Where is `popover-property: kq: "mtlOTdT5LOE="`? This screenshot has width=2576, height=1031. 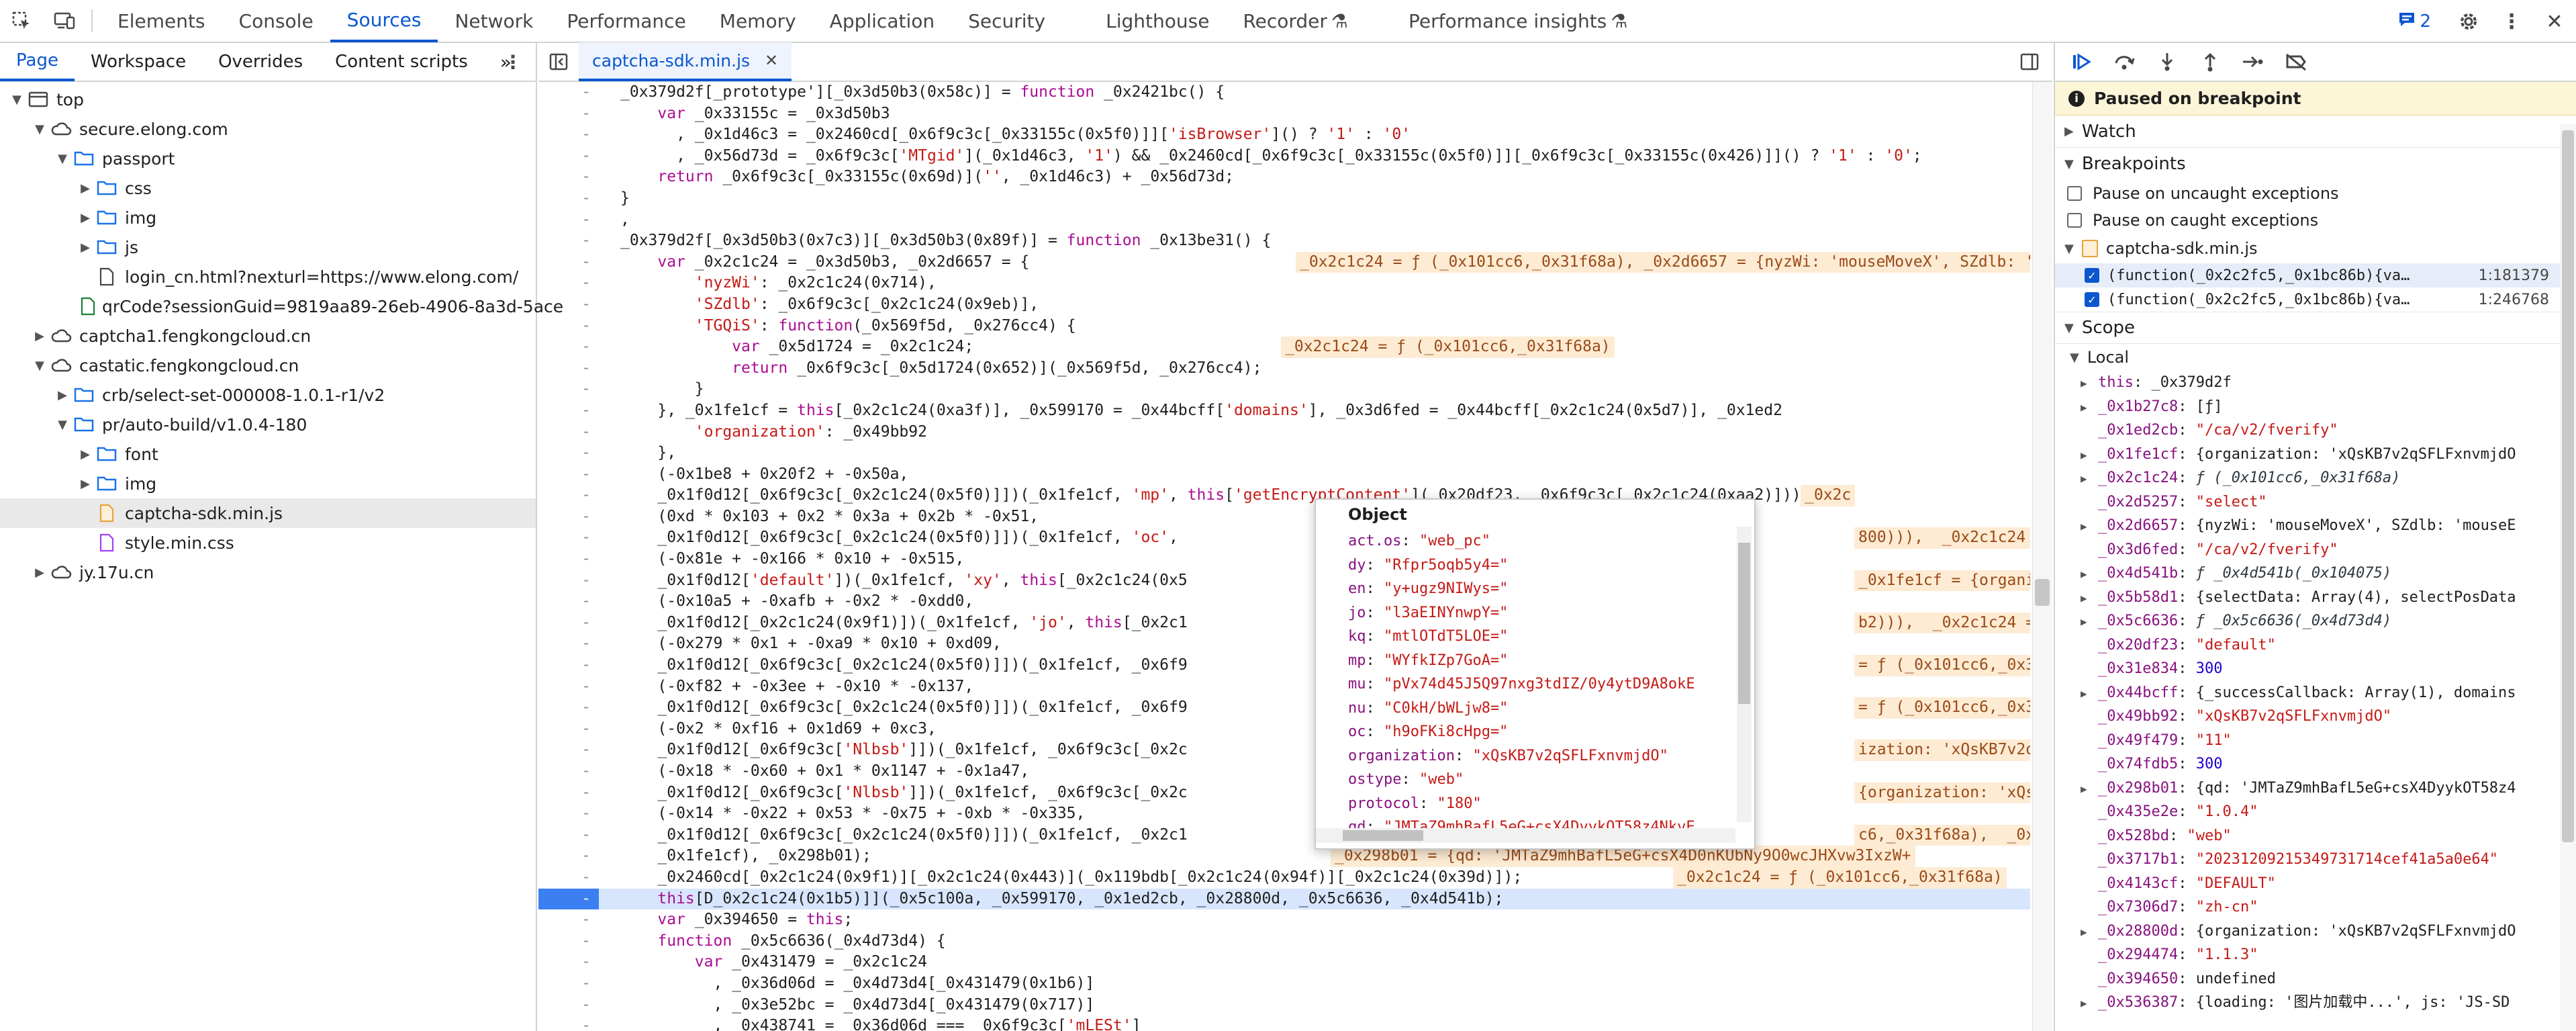
popover-property: kq: "mtlOTdT5LOE=" is located at coordinates (1535, 637).